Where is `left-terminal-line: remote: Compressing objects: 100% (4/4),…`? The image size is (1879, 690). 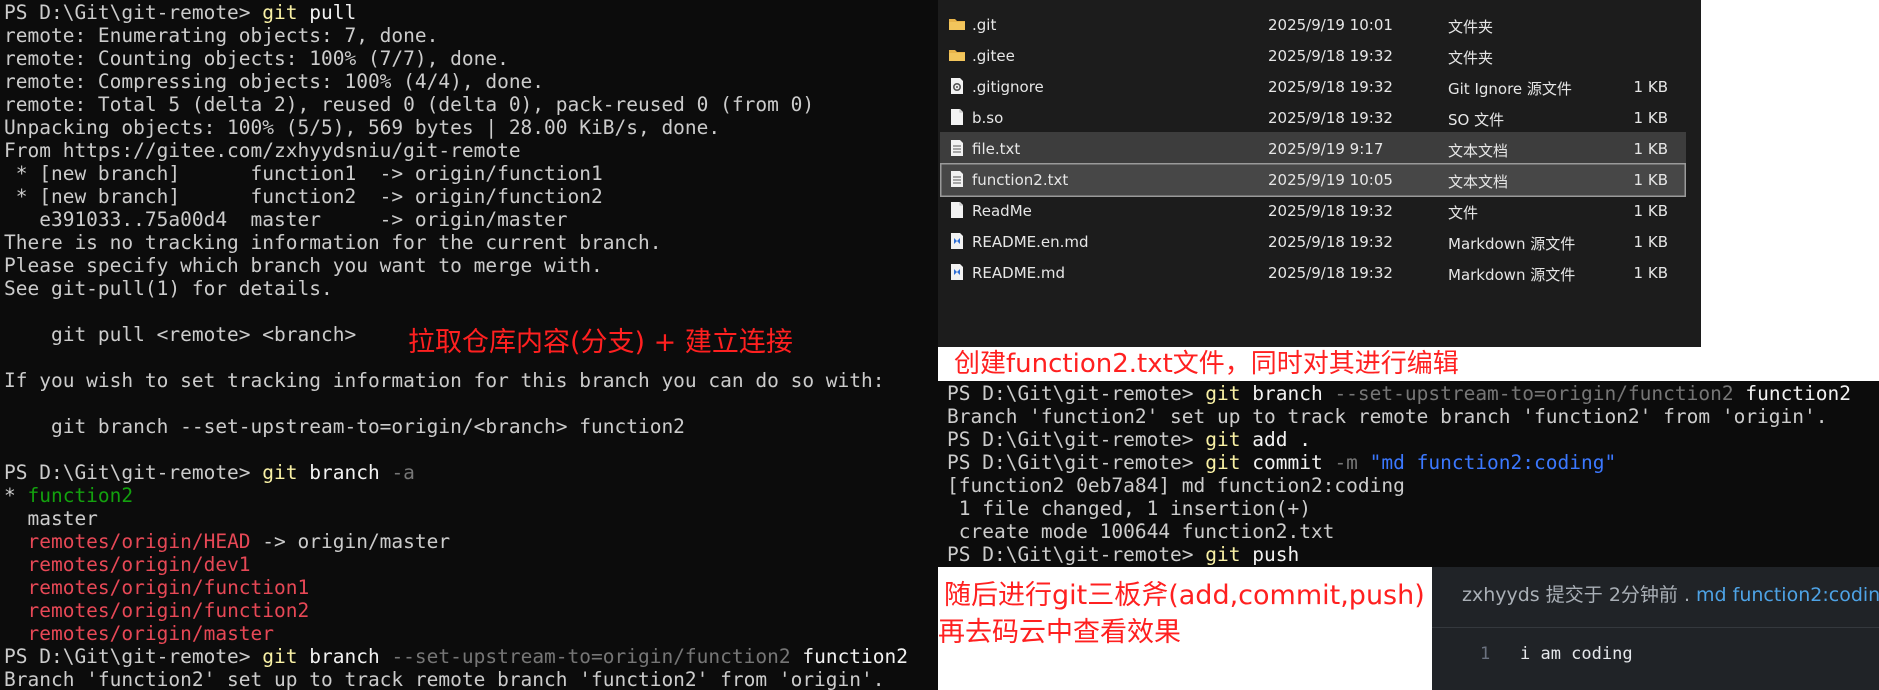 left-terminal-line: remote: Compressing objects: 100% (4/4),… is located at coordinates (274, 81).